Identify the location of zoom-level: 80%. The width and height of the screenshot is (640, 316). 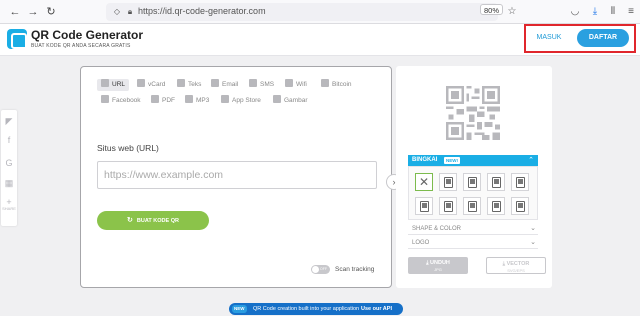
(492, 9).